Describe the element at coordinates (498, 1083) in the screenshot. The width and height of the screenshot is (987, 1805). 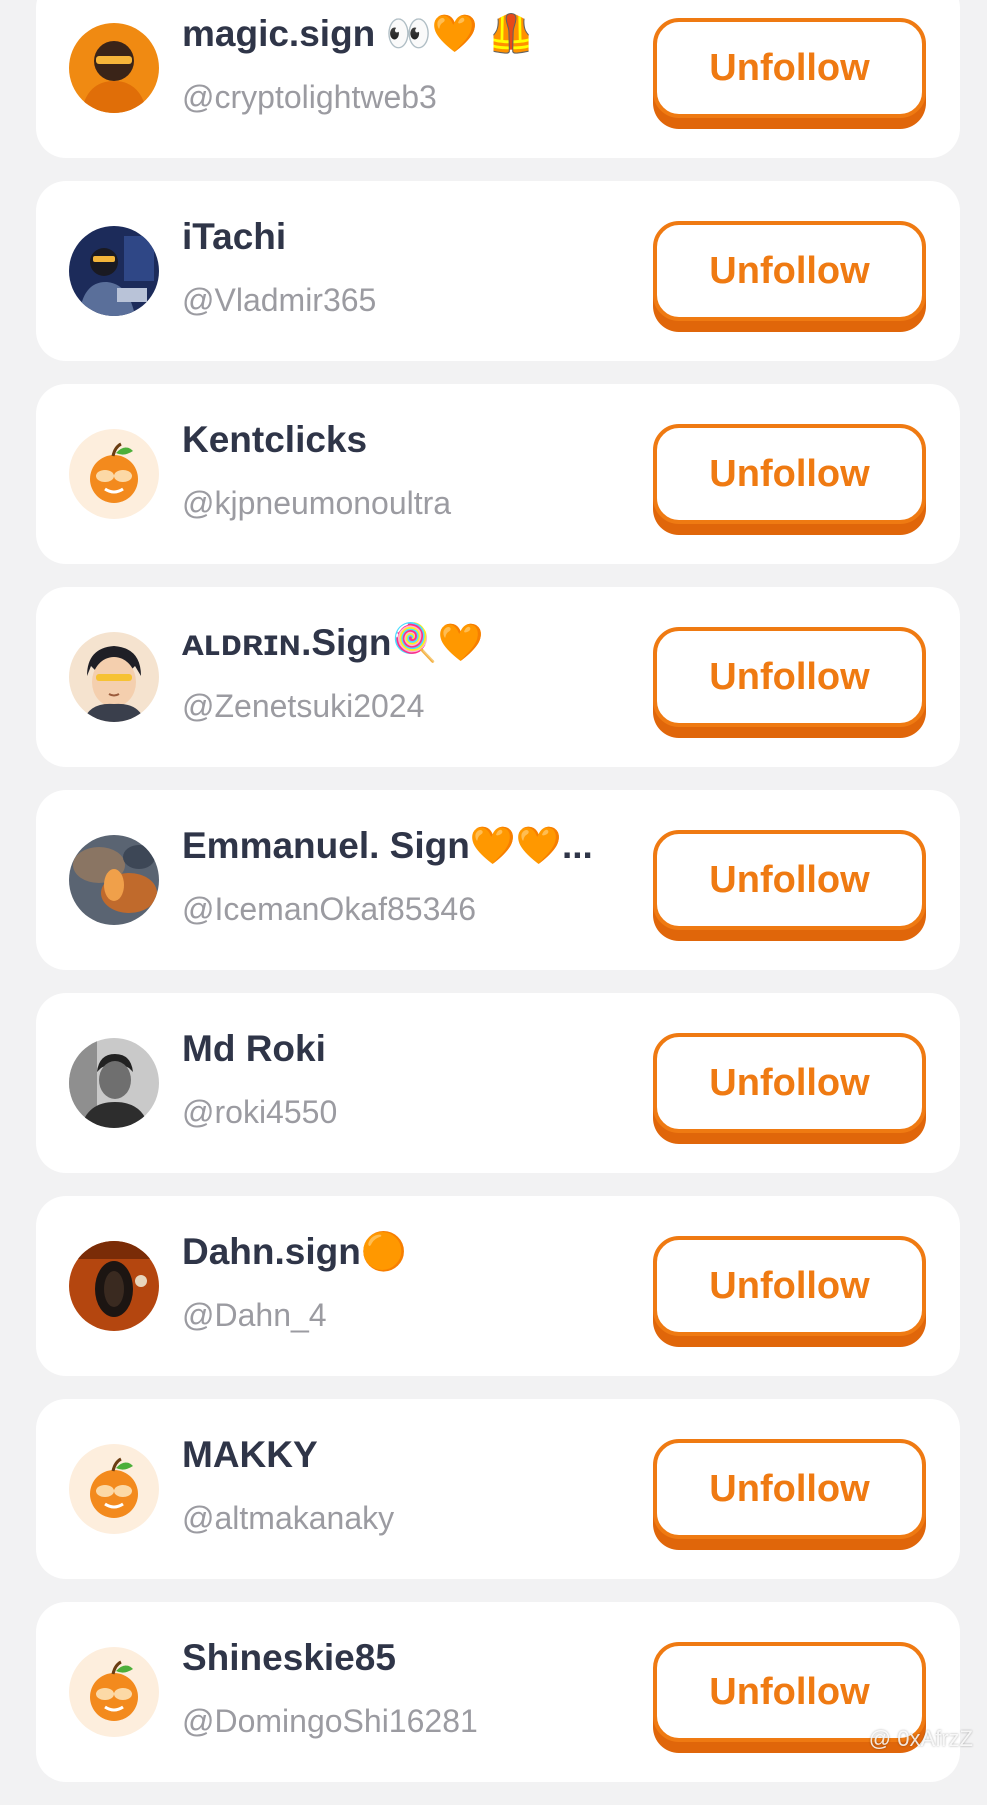
I see `list-item: Md Roki @roki4550 Unfollow` at that location.